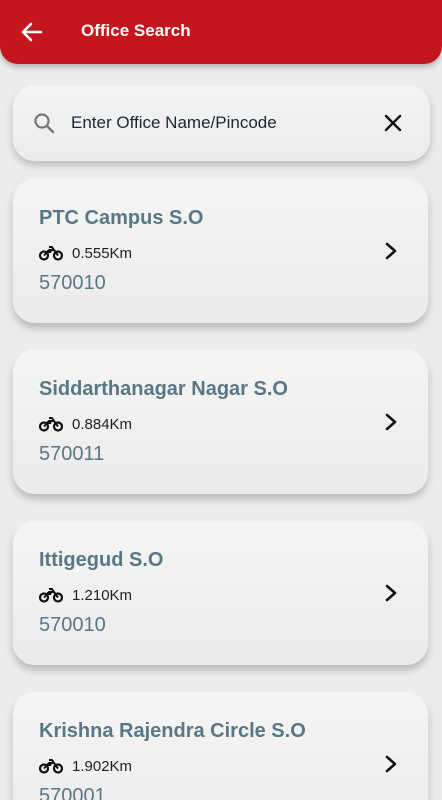 This screenshot has width=442, height=800. I want to click on distance-row: 0.555Km, so click(85, 253).